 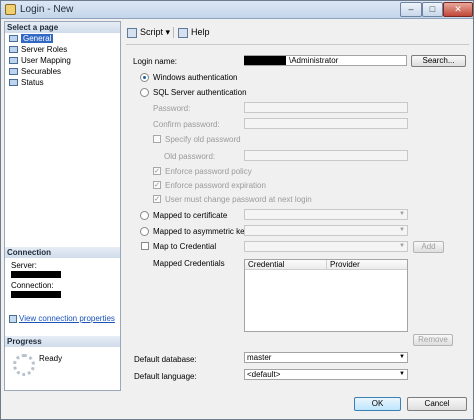 I want to click on asymmetric-key-dropdown: ▼, so click(x=326, y=230).